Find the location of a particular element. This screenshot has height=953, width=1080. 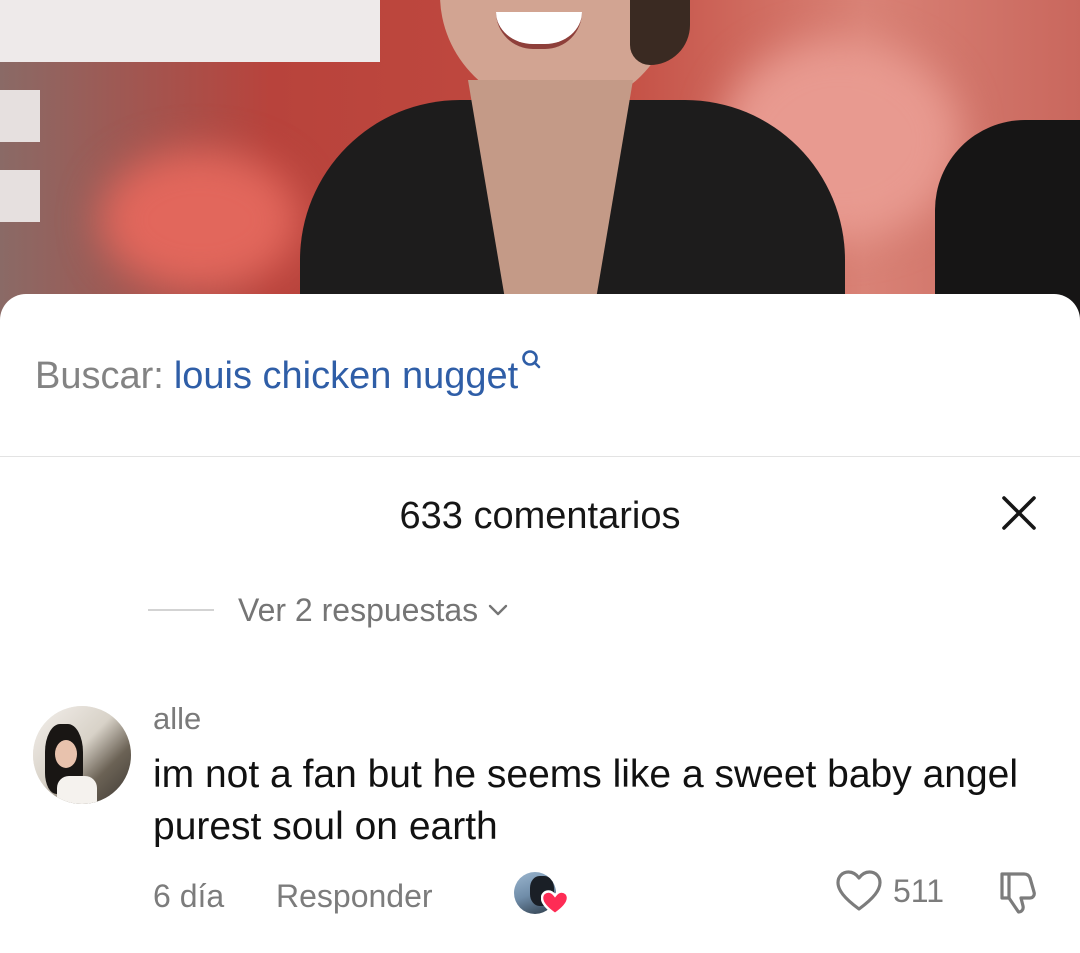

reply-button: Responder is located at coordinates (354, 896).